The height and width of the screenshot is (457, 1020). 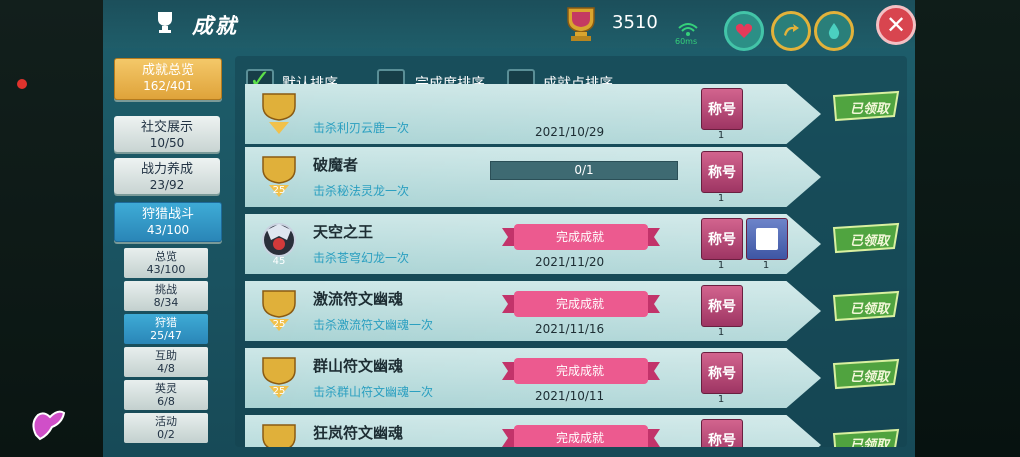 I want to click on achievement-date: 2021/11/16, so click(x=570, y=329).